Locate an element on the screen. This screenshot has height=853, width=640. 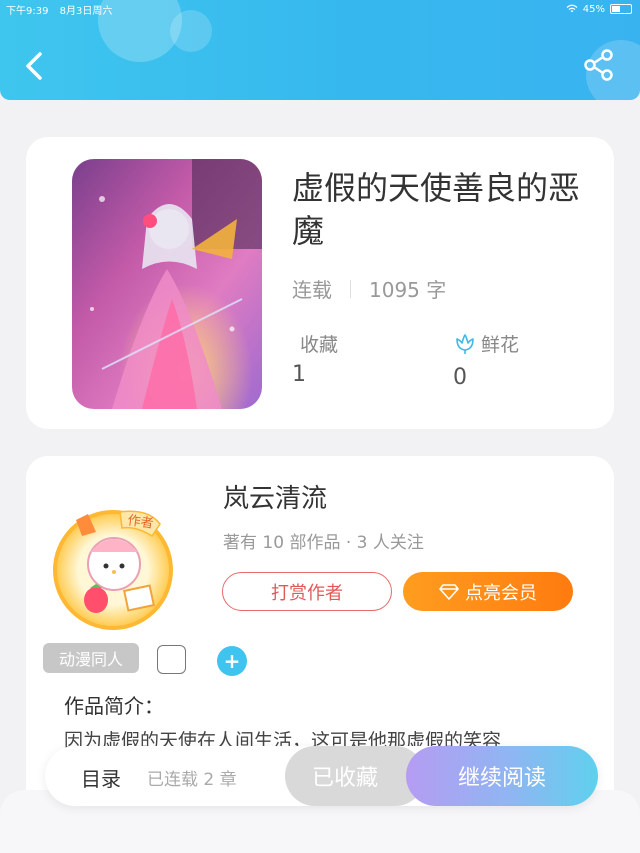
share-icon is located at coordinates (599, 65).